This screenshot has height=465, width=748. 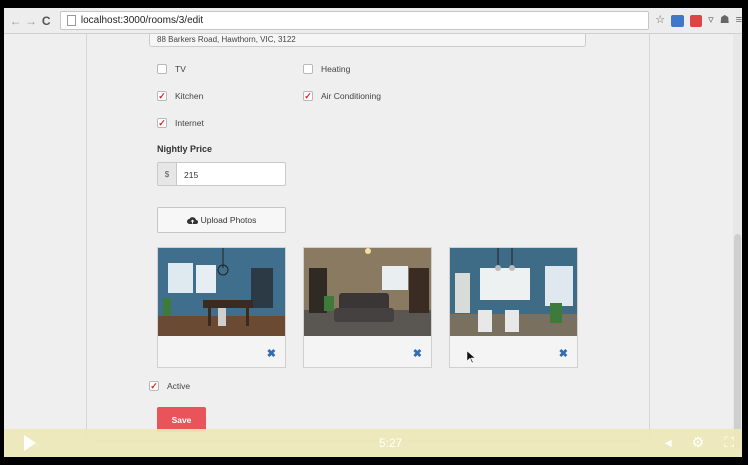 I want to click on internet-checkbox: ✓, so click(x=162, y=123).